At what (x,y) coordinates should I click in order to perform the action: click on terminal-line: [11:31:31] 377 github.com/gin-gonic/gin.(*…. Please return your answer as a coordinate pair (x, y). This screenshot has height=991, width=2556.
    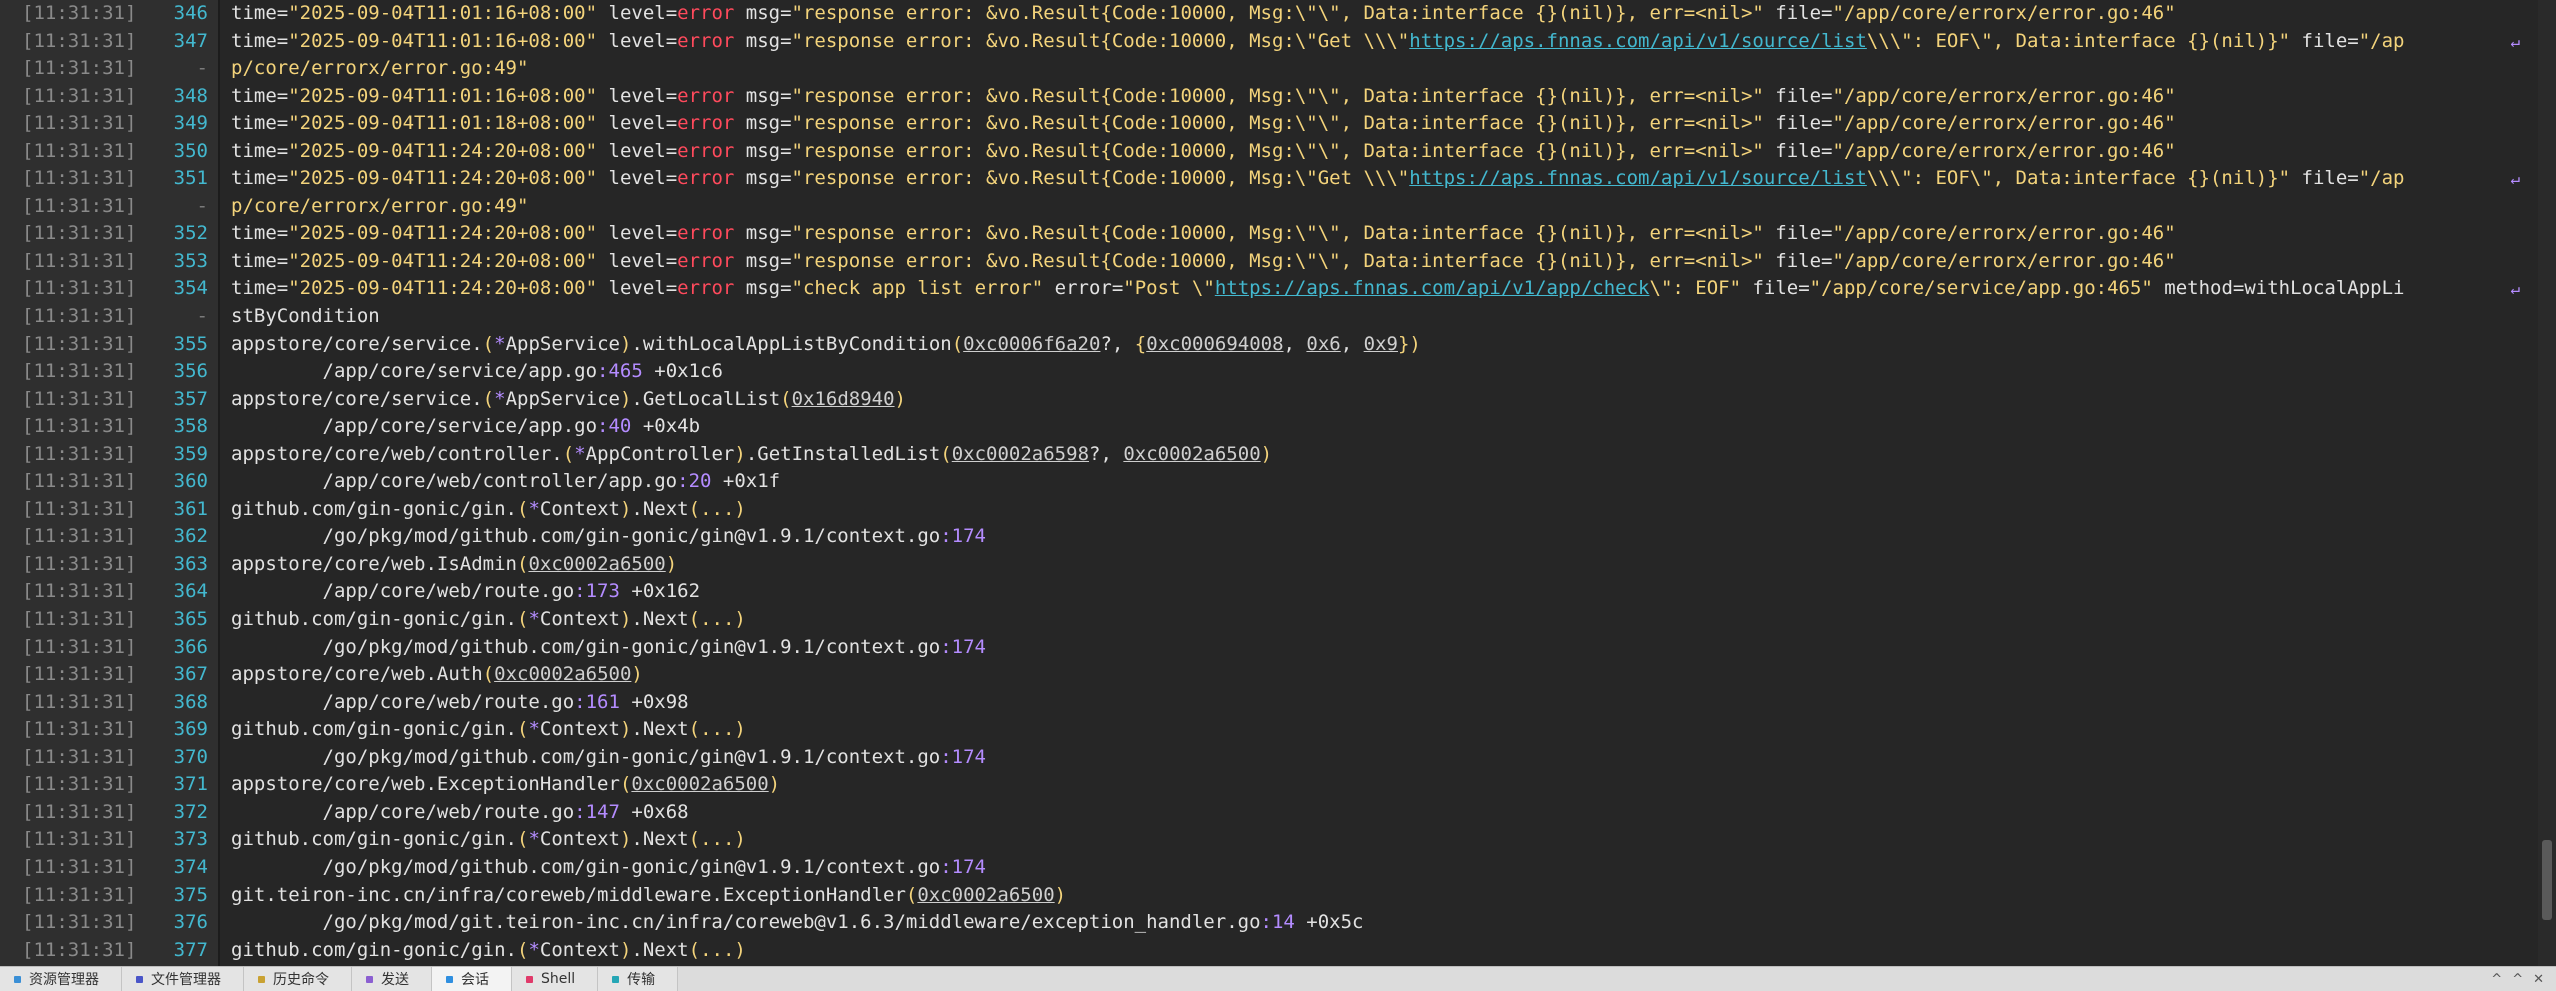
    Looking at the image, I should click on (1270, 951).